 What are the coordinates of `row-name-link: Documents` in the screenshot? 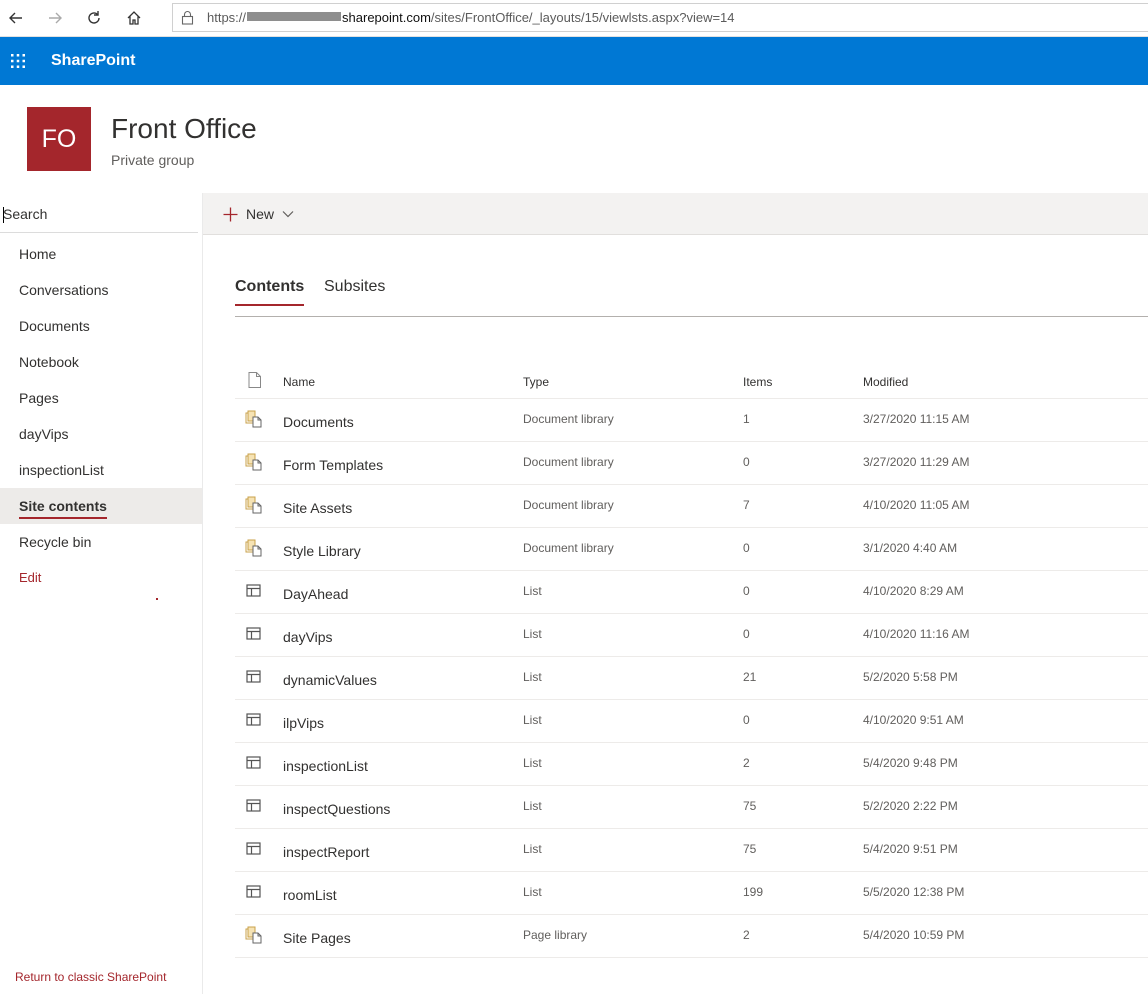 It's located at (318, 422).